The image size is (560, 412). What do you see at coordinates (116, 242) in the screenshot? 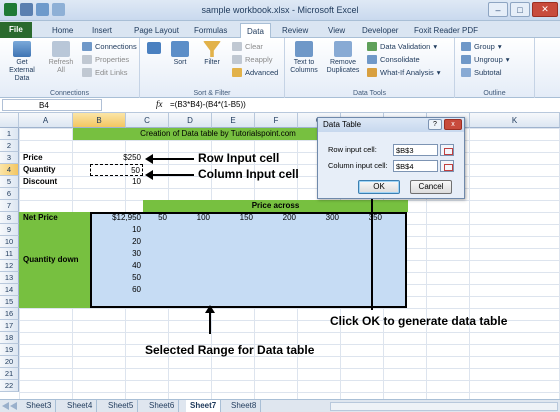
I see `quantity-down-cell: 20` at bounding box center [116, 242].